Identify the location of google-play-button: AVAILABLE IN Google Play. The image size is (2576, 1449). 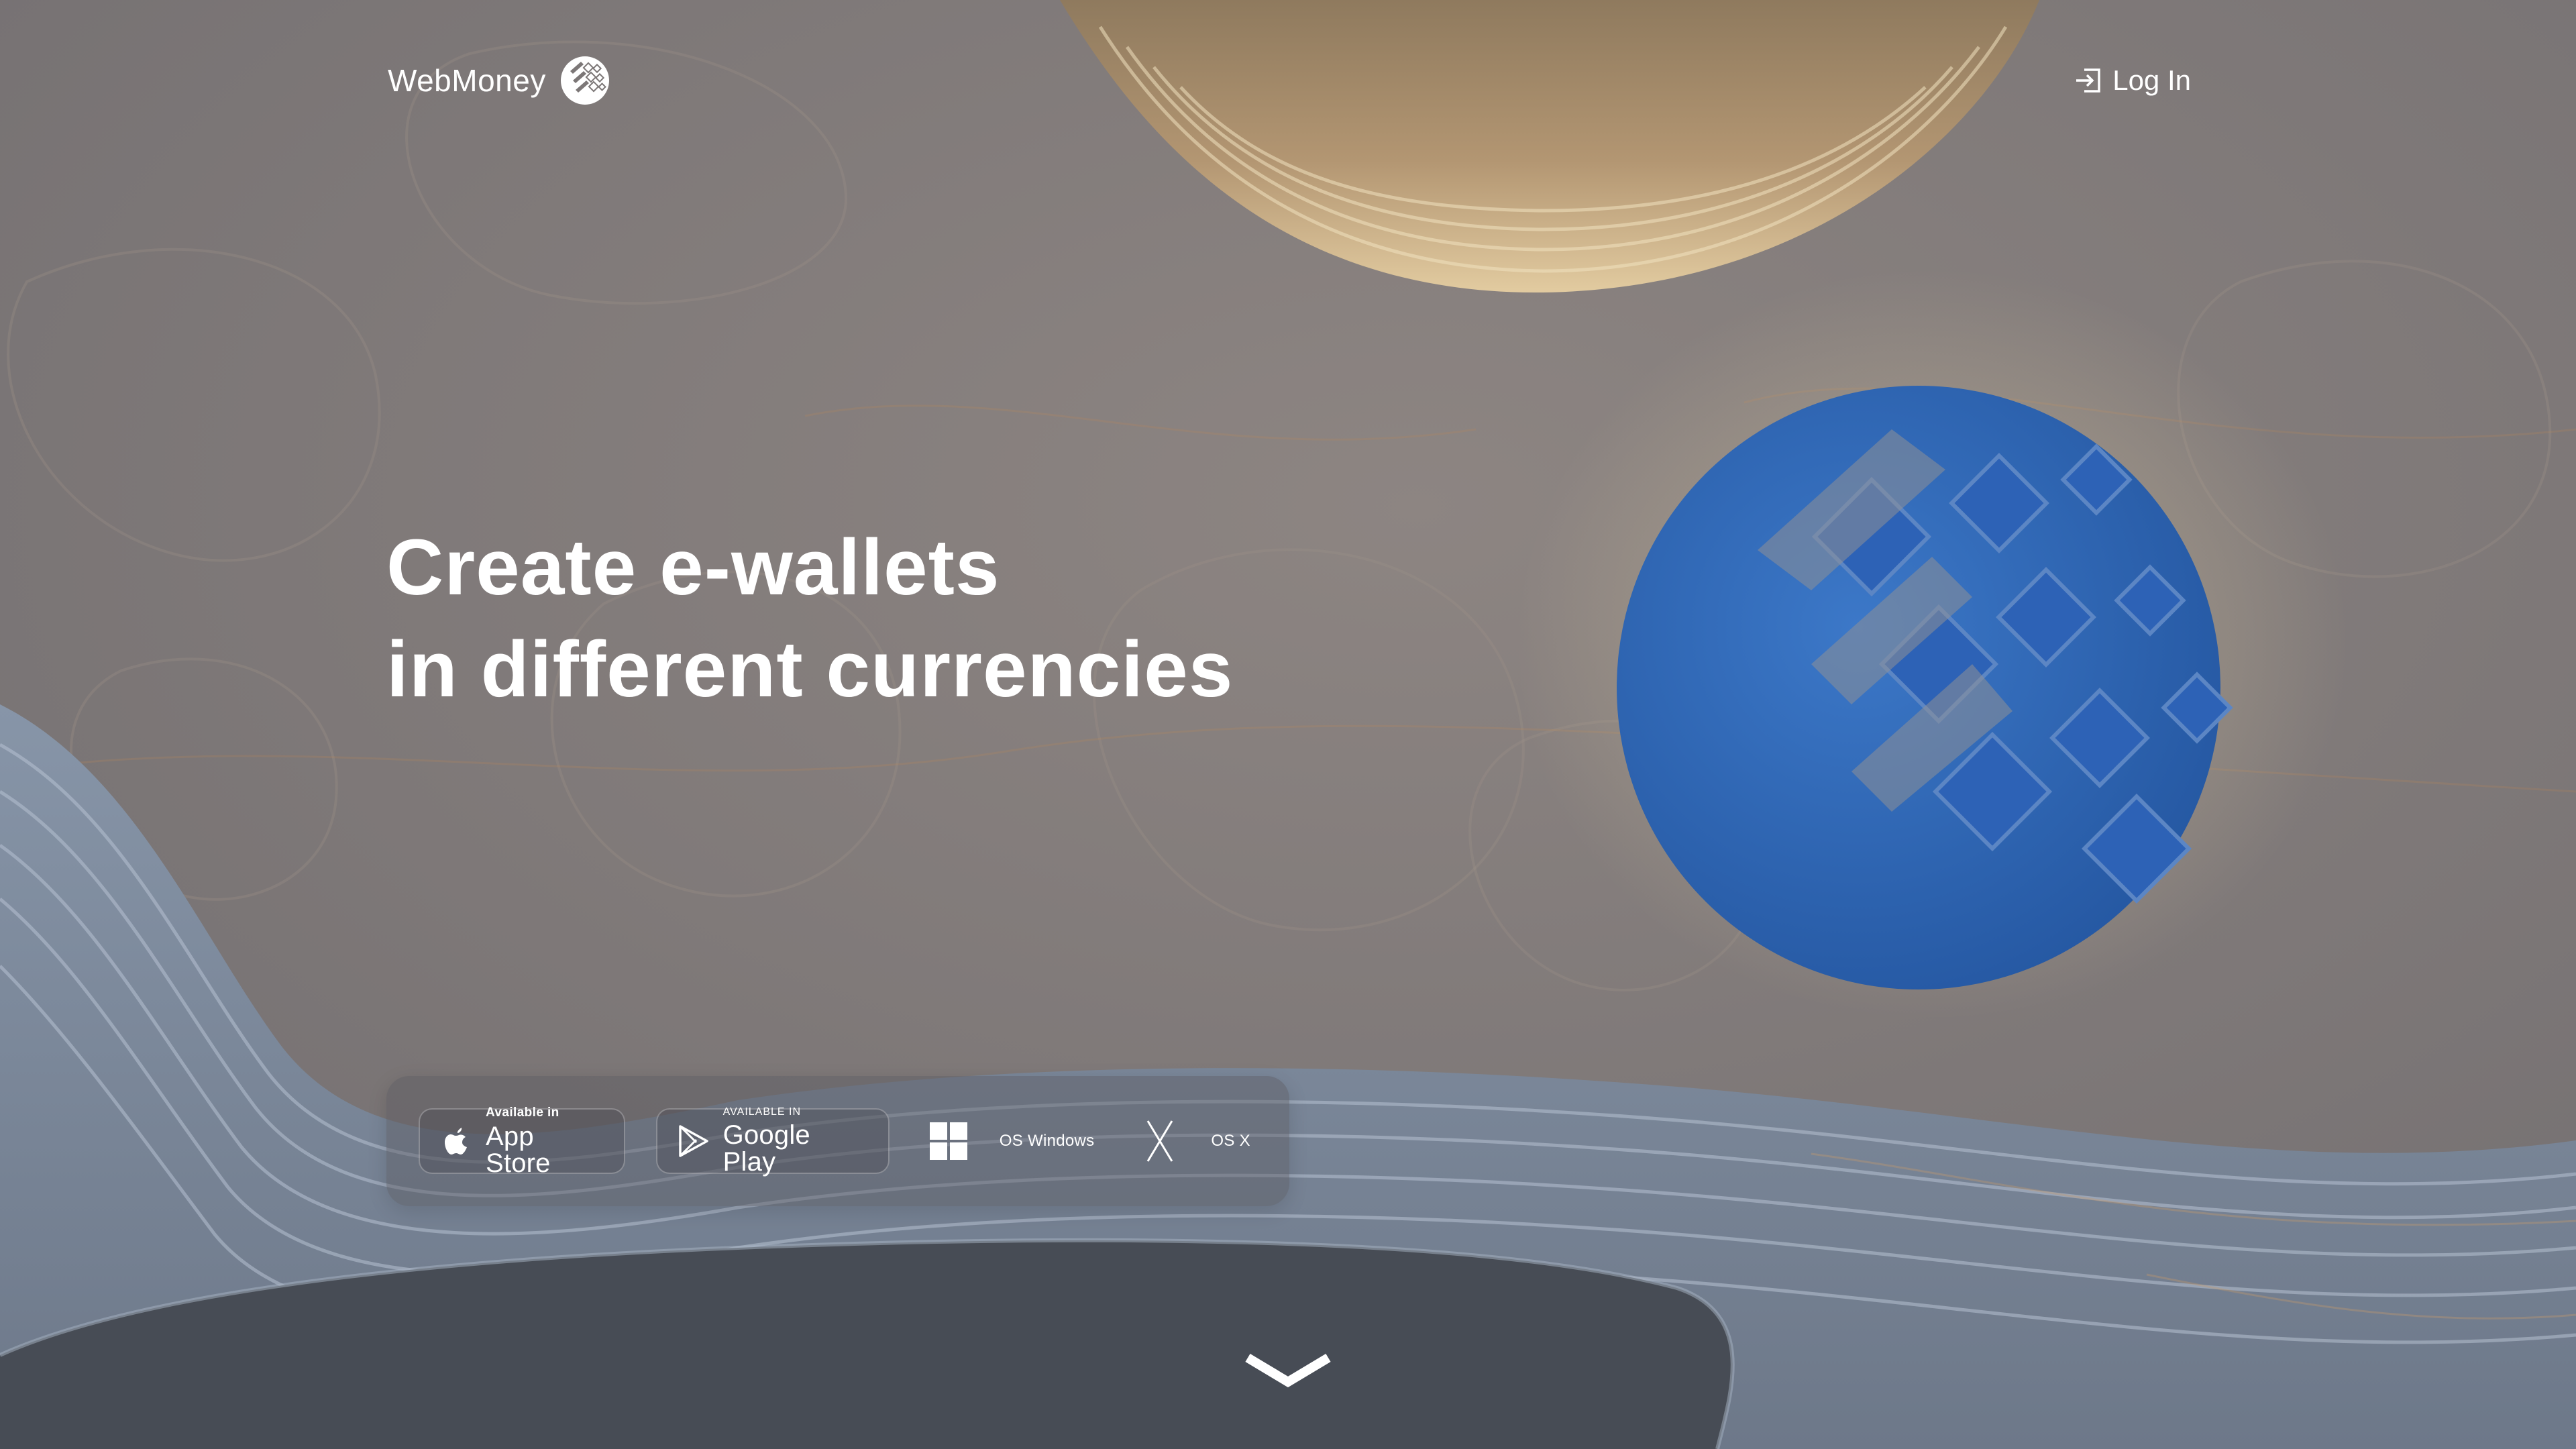
(772, 1141).